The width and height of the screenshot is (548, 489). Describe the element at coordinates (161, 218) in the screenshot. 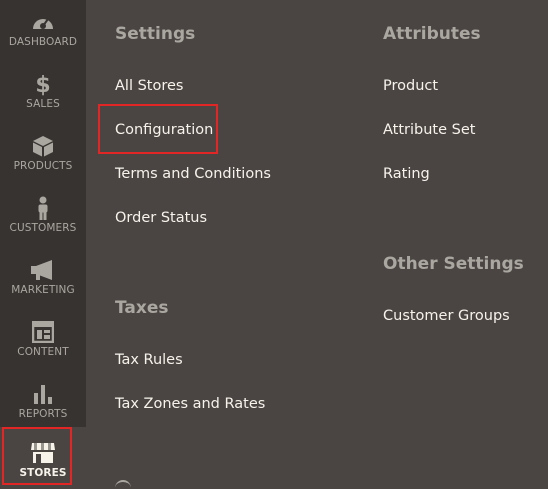

I see `link-order-status: Order Status` at that location.